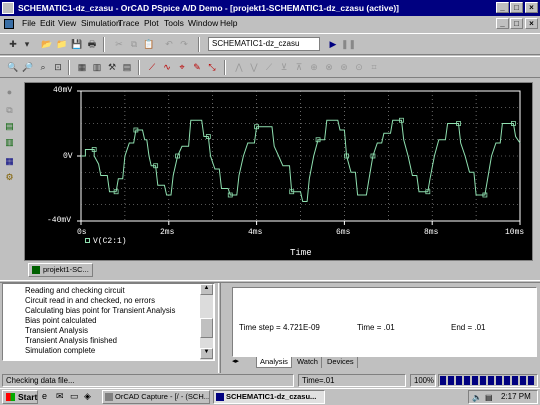  I want to click on netlist-icon: ▥, so click(9, 142).